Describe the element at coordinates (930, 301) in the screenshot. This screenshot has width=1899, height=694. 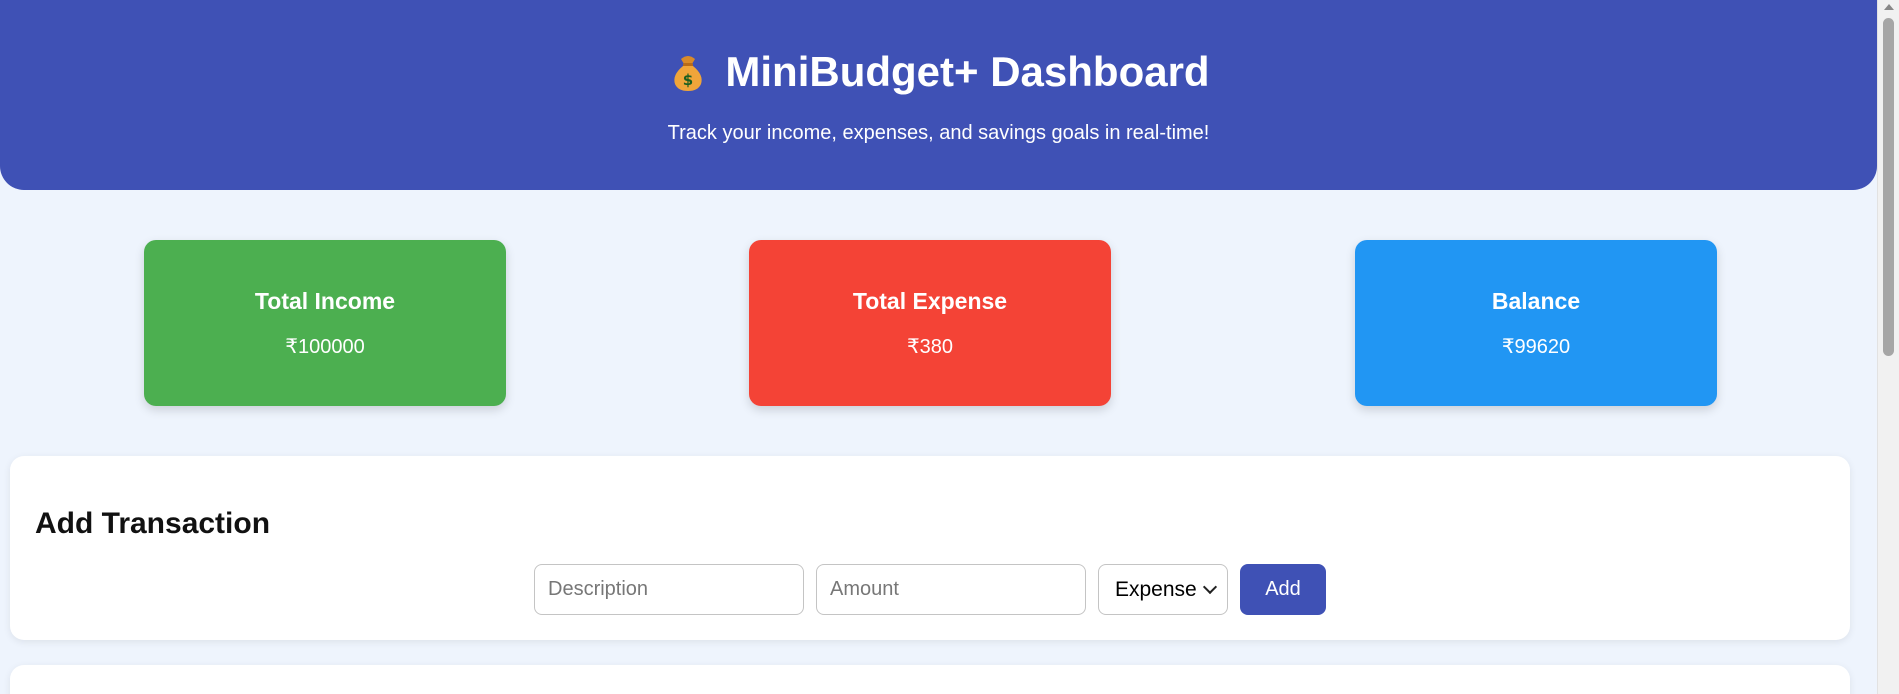
I see `total-expense-label: Total Expense` at that location.